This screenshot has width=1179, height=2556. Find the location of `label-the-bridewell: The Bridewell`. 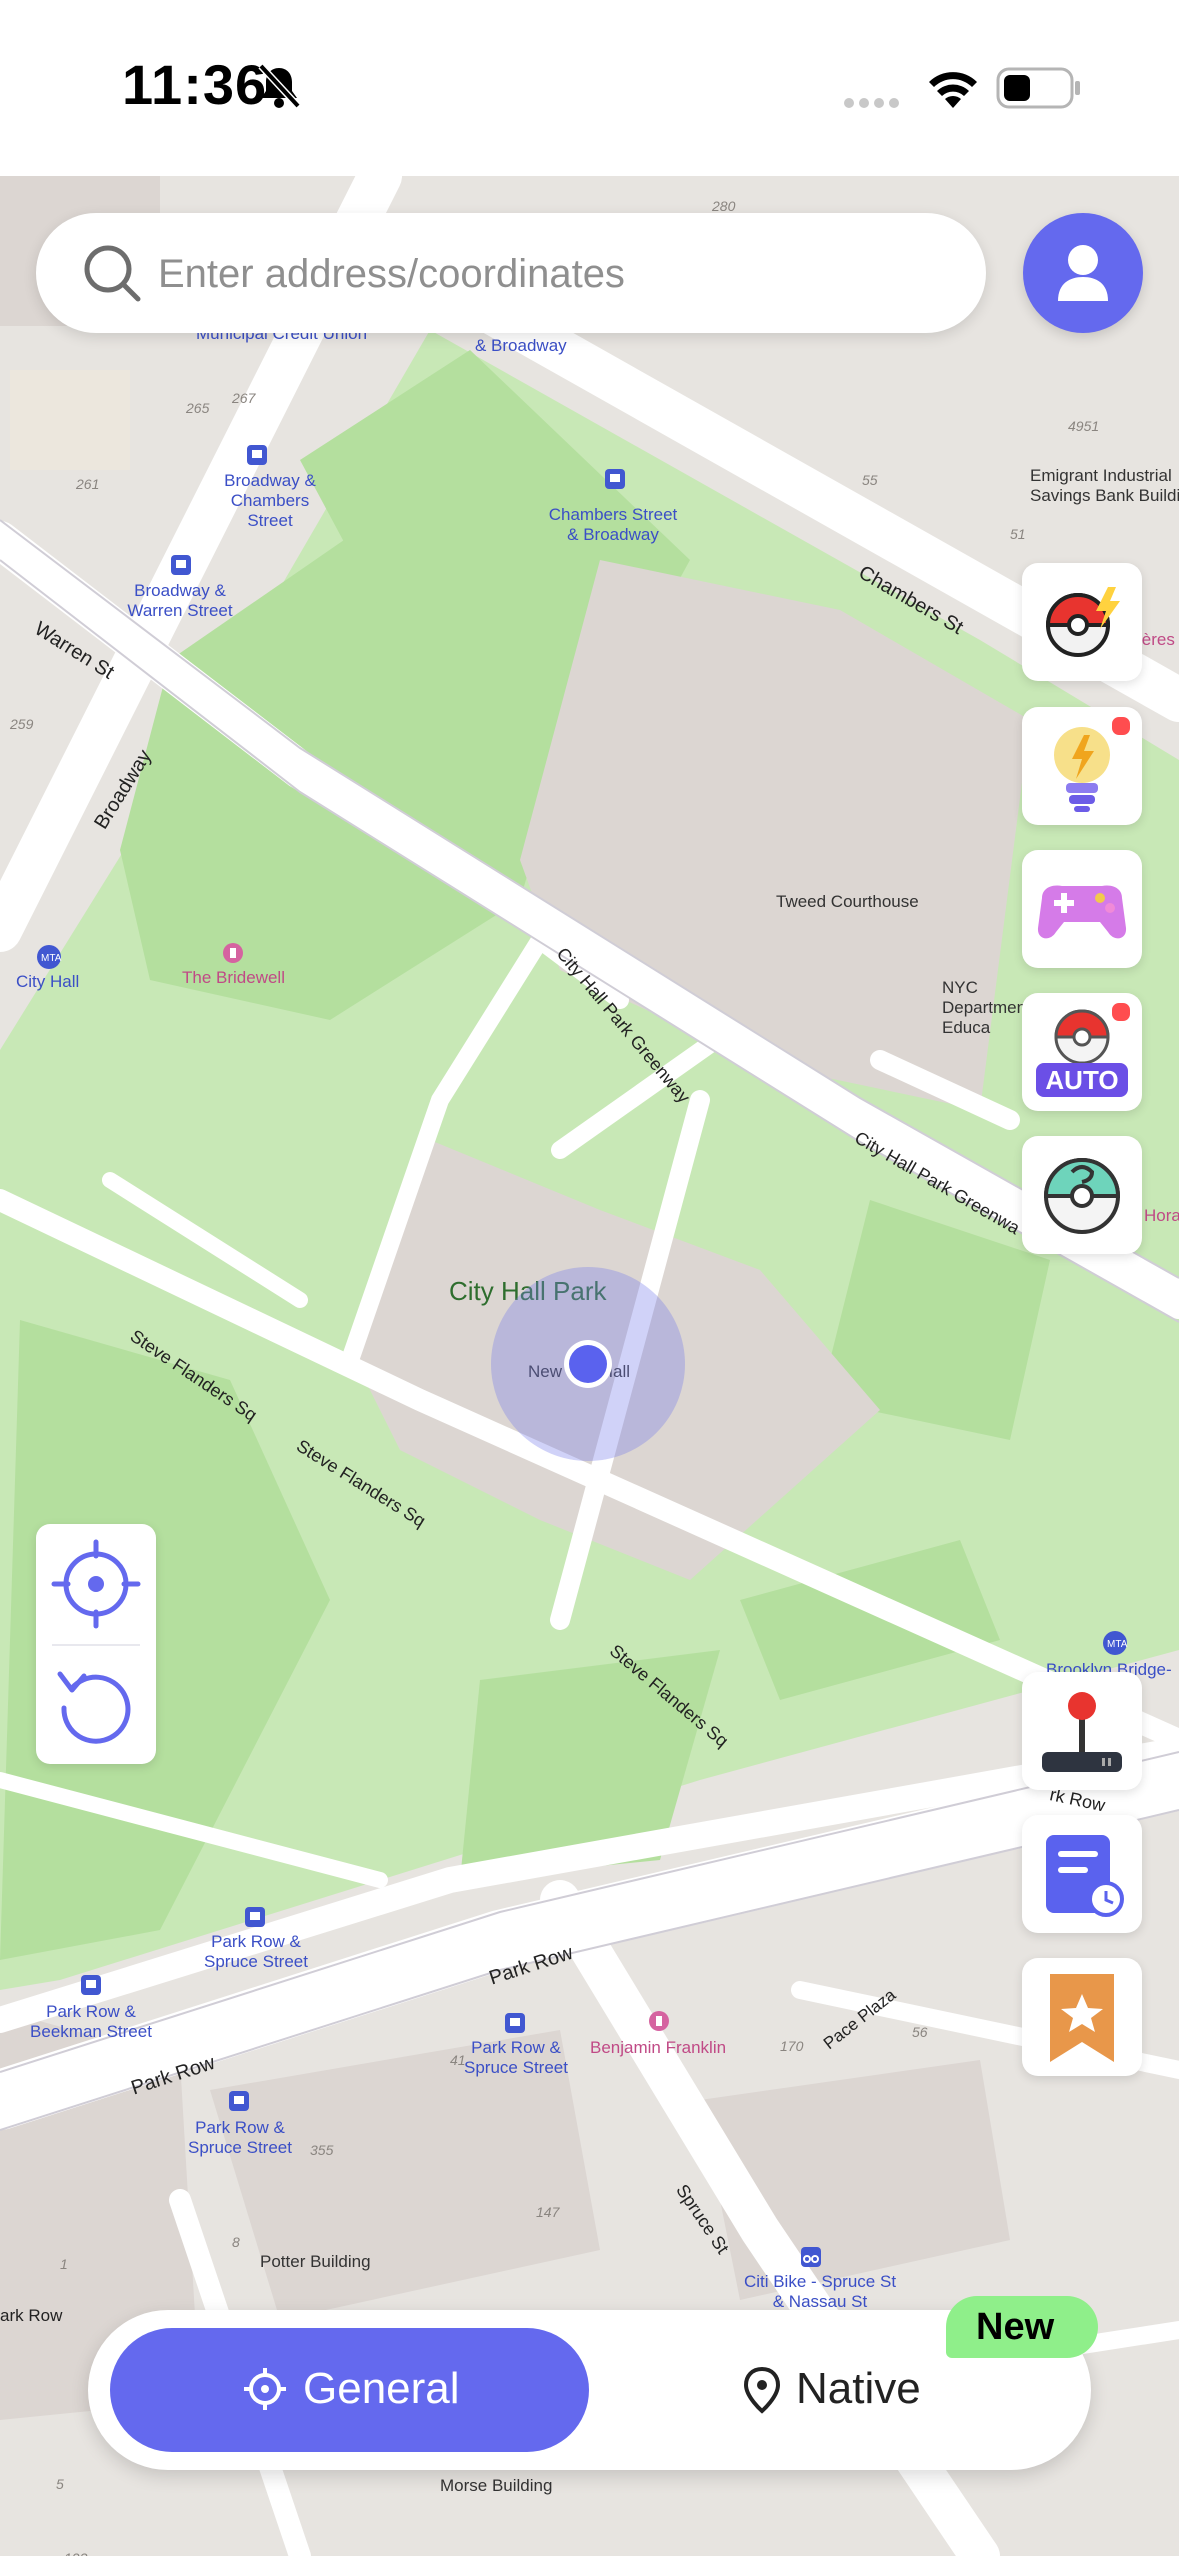

label-the-bridewell: The Bridewell is located at coordinates (233, 977).